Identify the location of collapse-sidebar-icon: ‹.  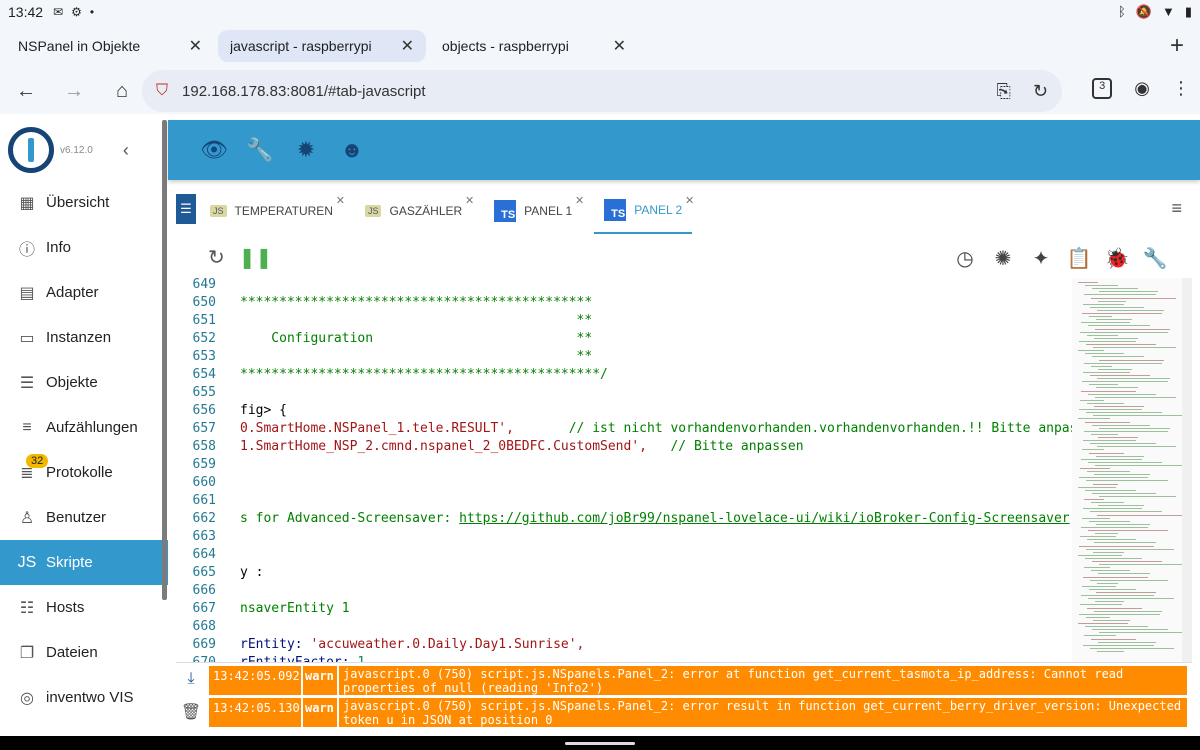
(126, 150).